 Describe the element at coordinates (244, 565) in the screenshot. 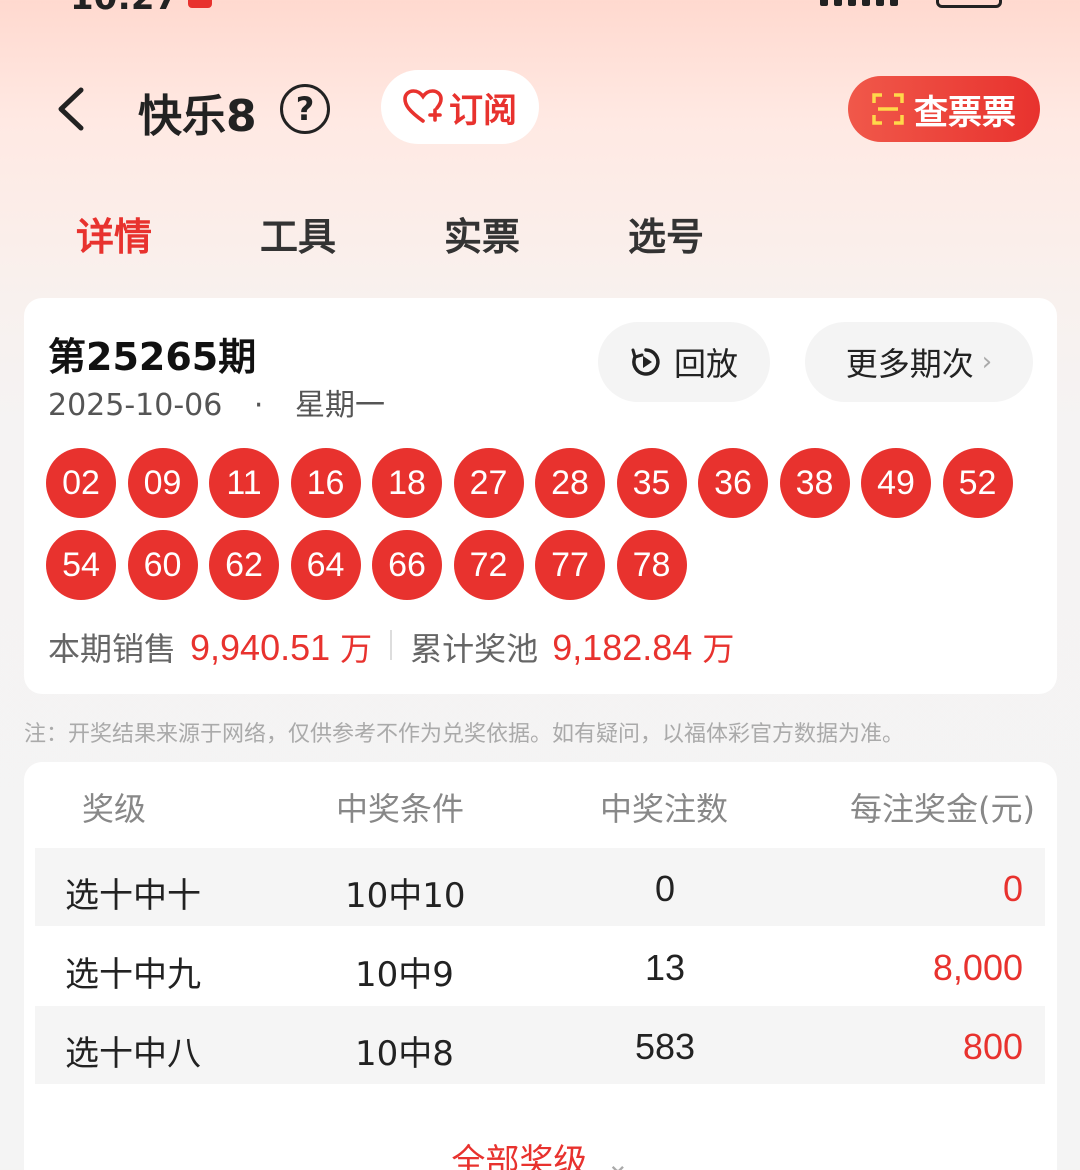

I see `number-ball: 62` at that location.